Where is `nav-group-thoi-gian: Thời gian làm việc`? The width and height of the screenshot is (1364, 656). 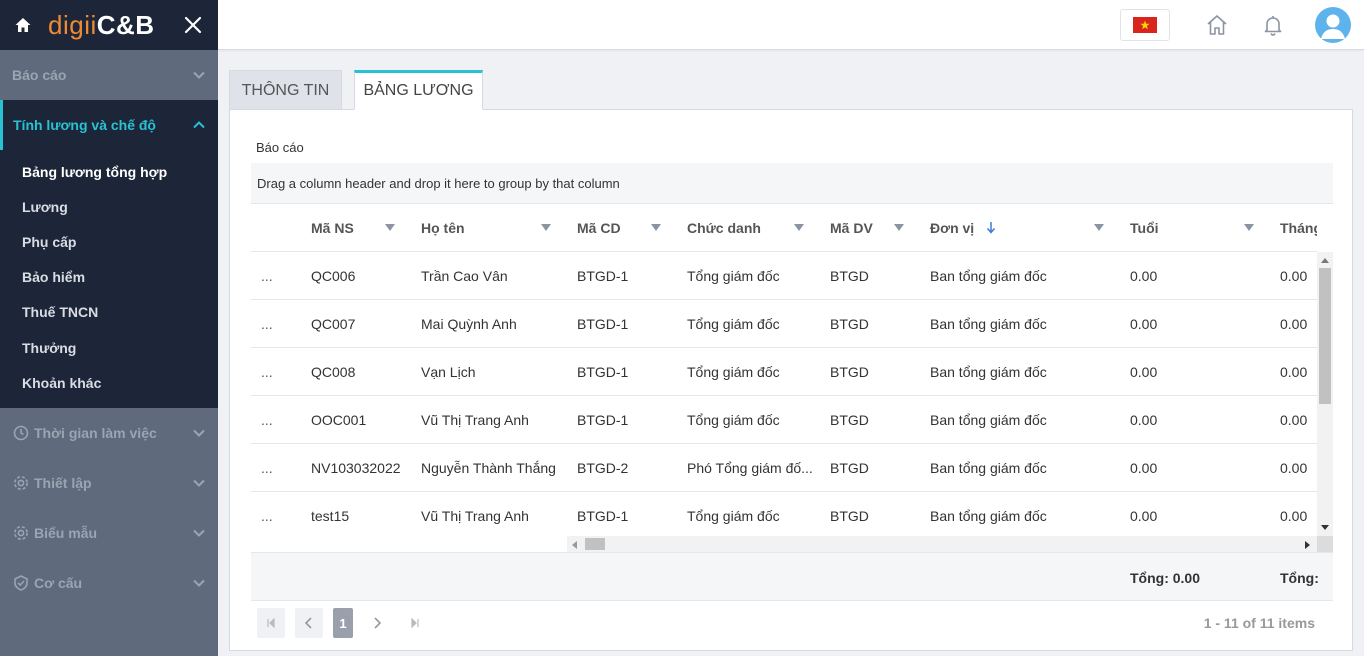 nav-group-thoi-gian: Thời gian làm việc is located at coordinates (109, 433).